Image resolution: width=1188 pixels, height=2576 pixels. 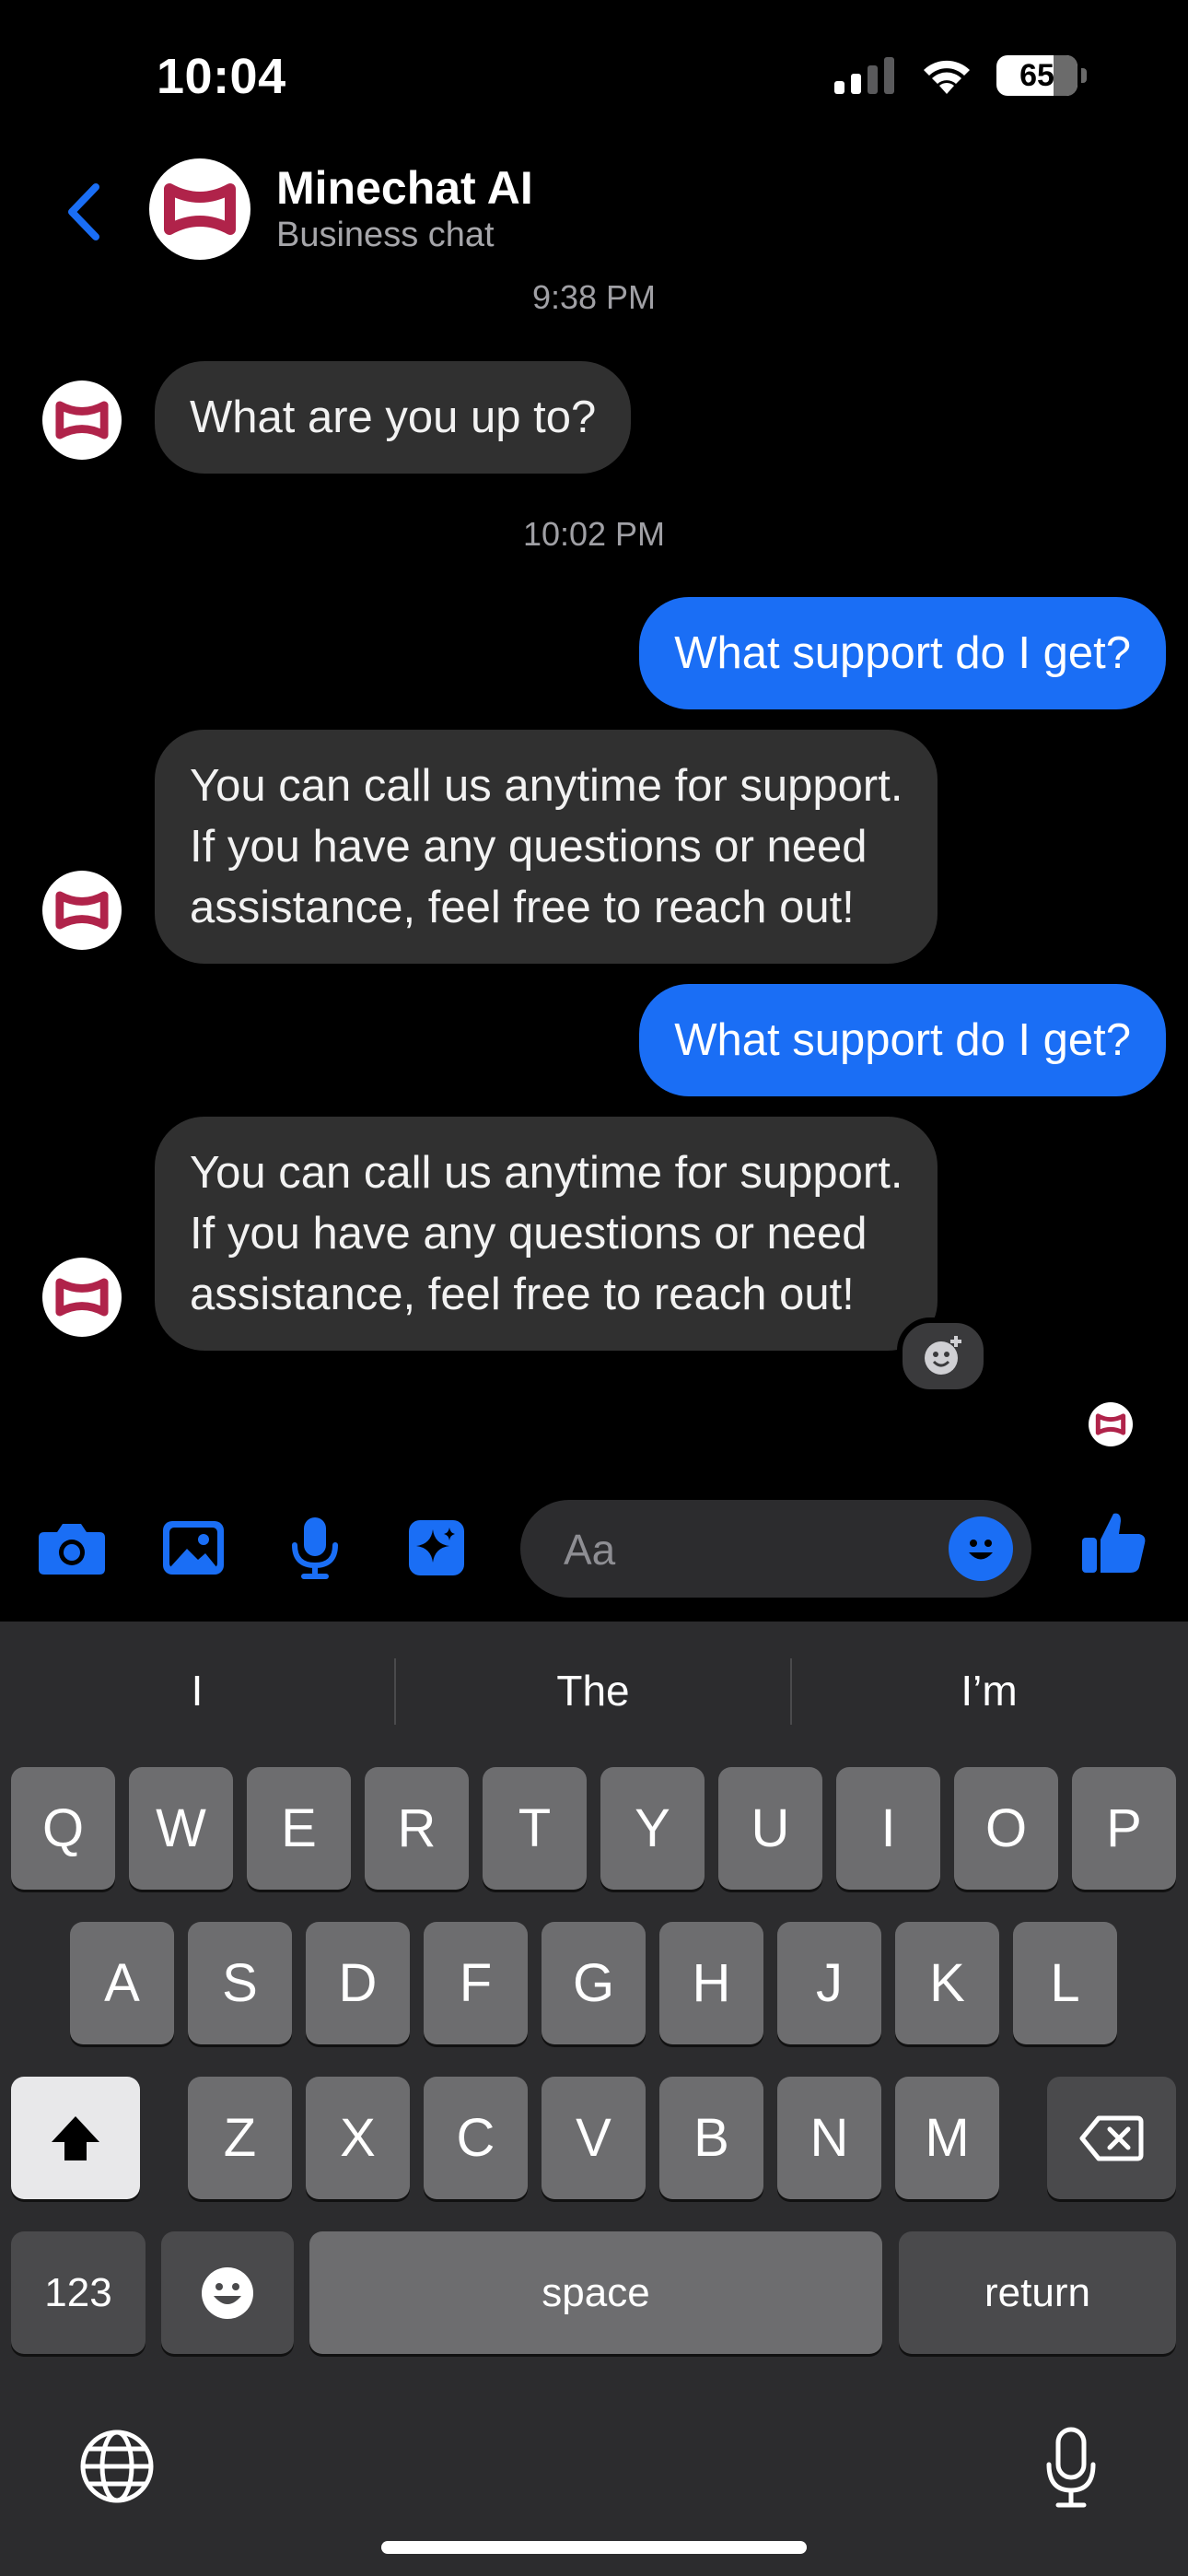 What do you see at coordinates (1037, 2292) in the screenshot?
I see `return-key: return` at bounding box center [1037, 2292].